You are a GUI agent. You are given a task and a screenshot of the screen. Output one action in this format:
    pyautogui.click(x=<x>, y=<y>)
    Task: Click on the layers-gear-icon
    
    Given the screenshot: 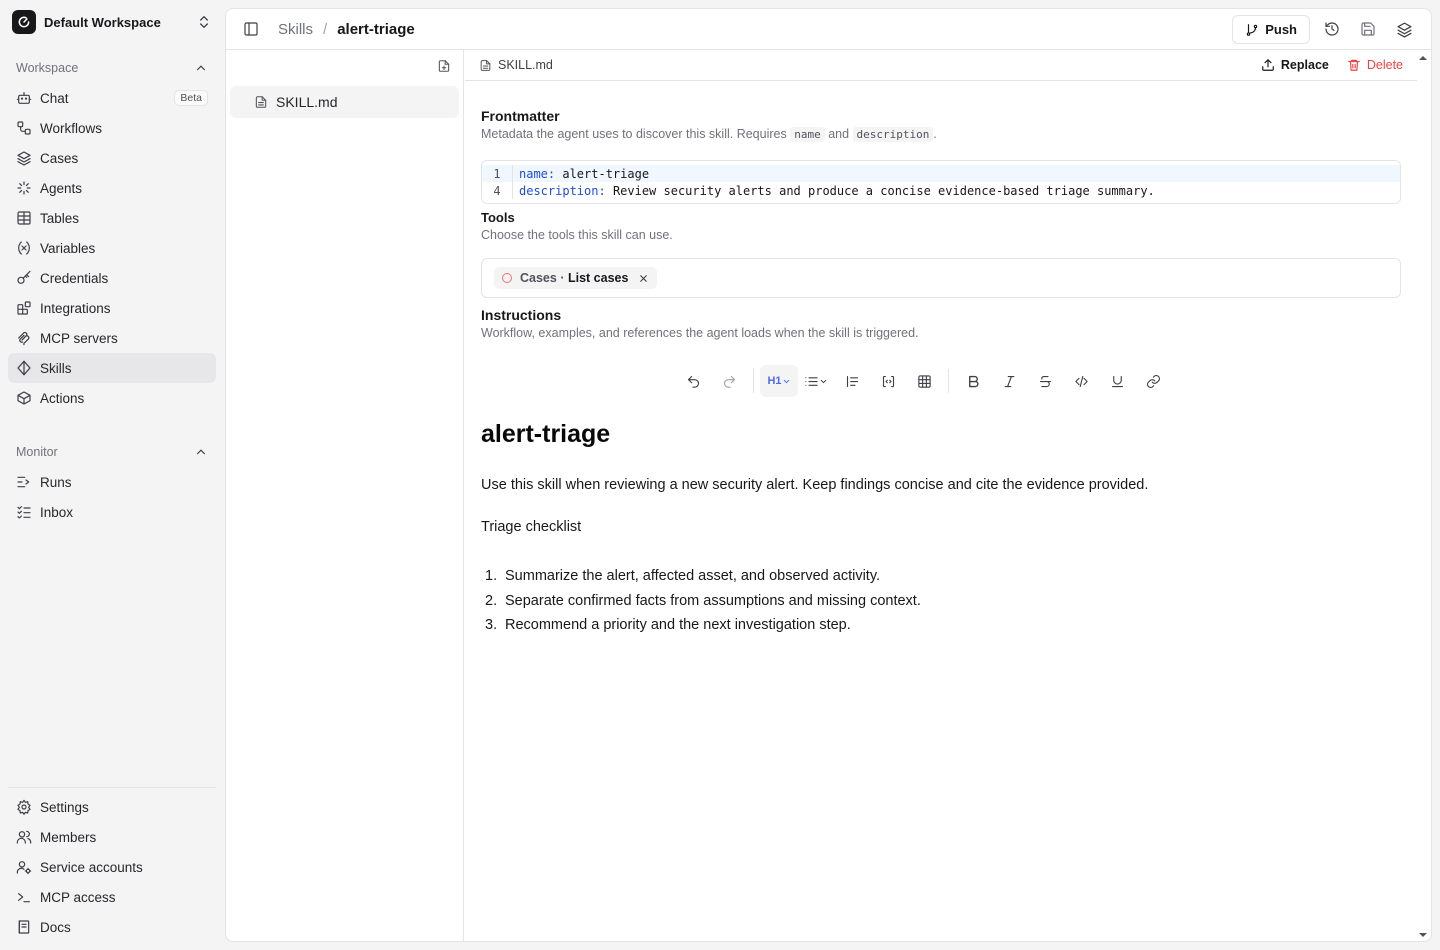 What is the action you would take?
    pyautogui.click(x=1404, y=29)
    